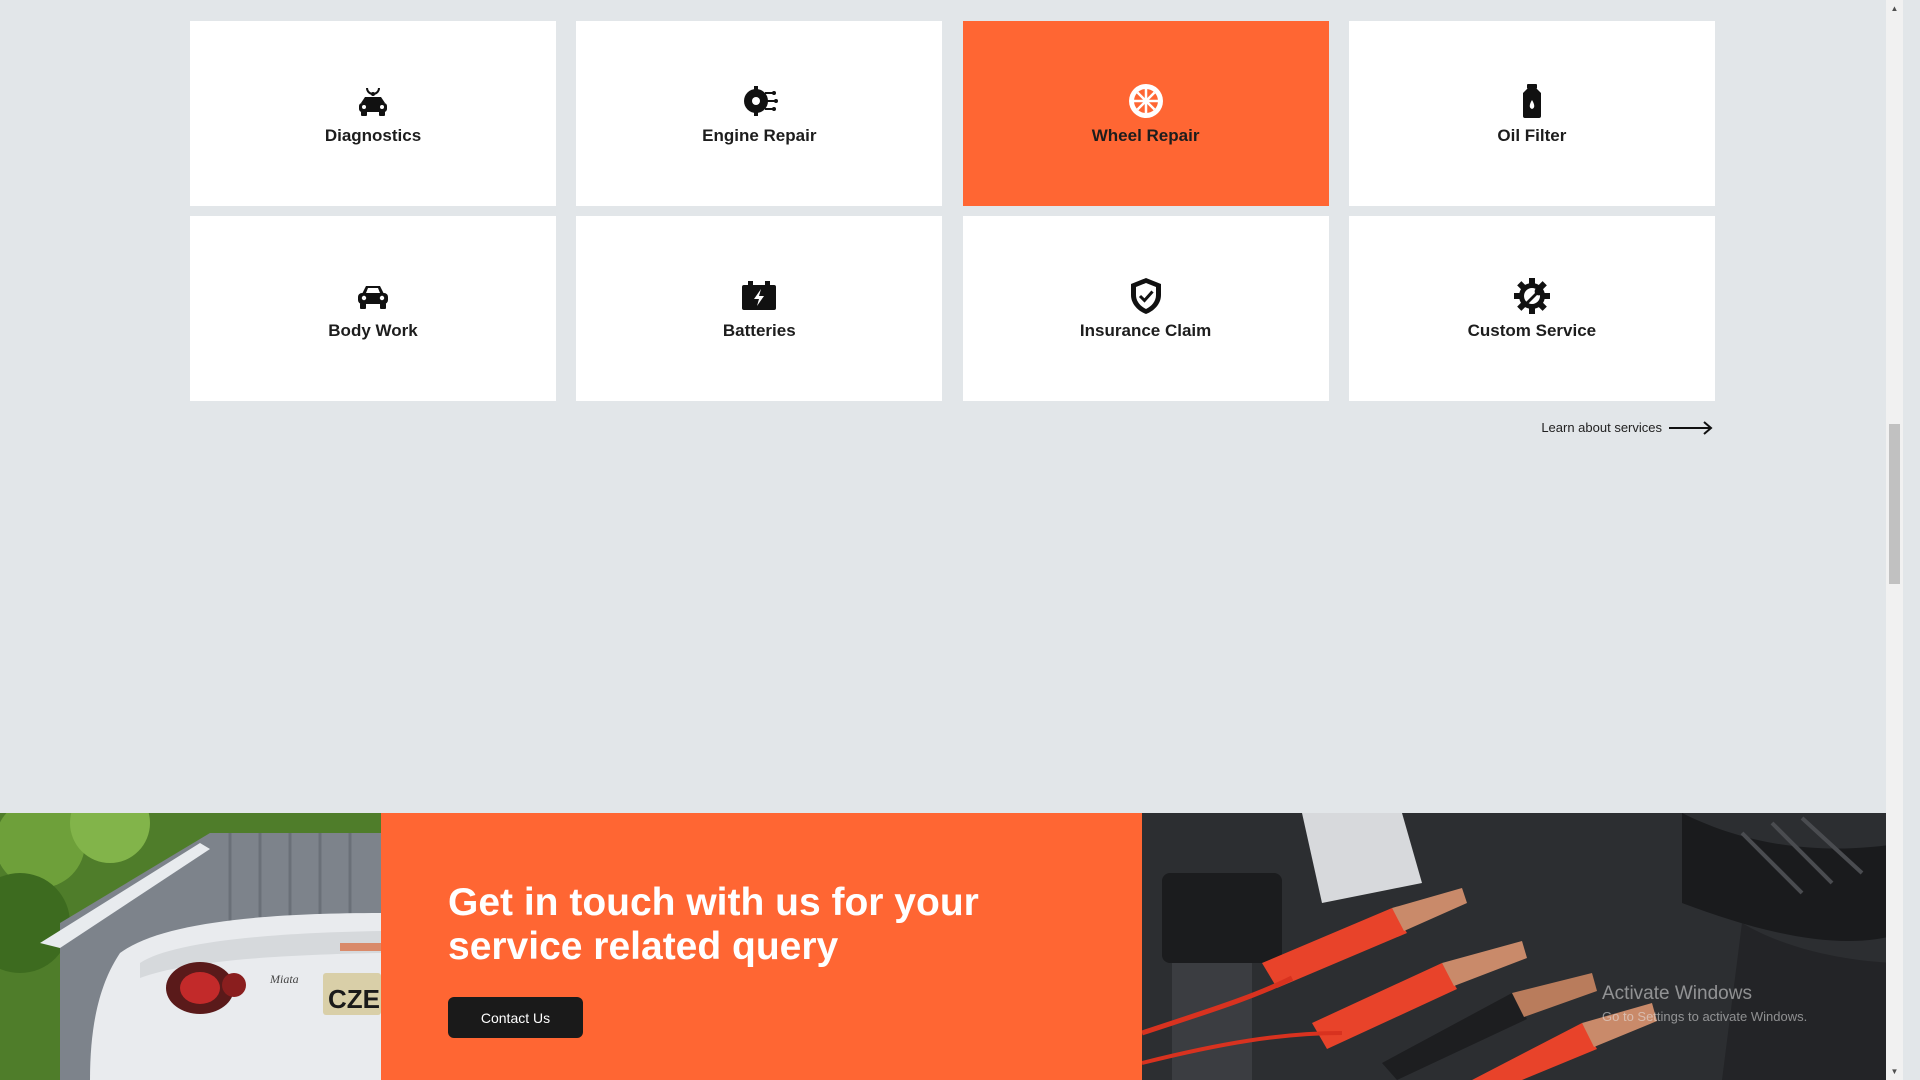  I want to click on scrollbar-thumb, so click(1894, 504).